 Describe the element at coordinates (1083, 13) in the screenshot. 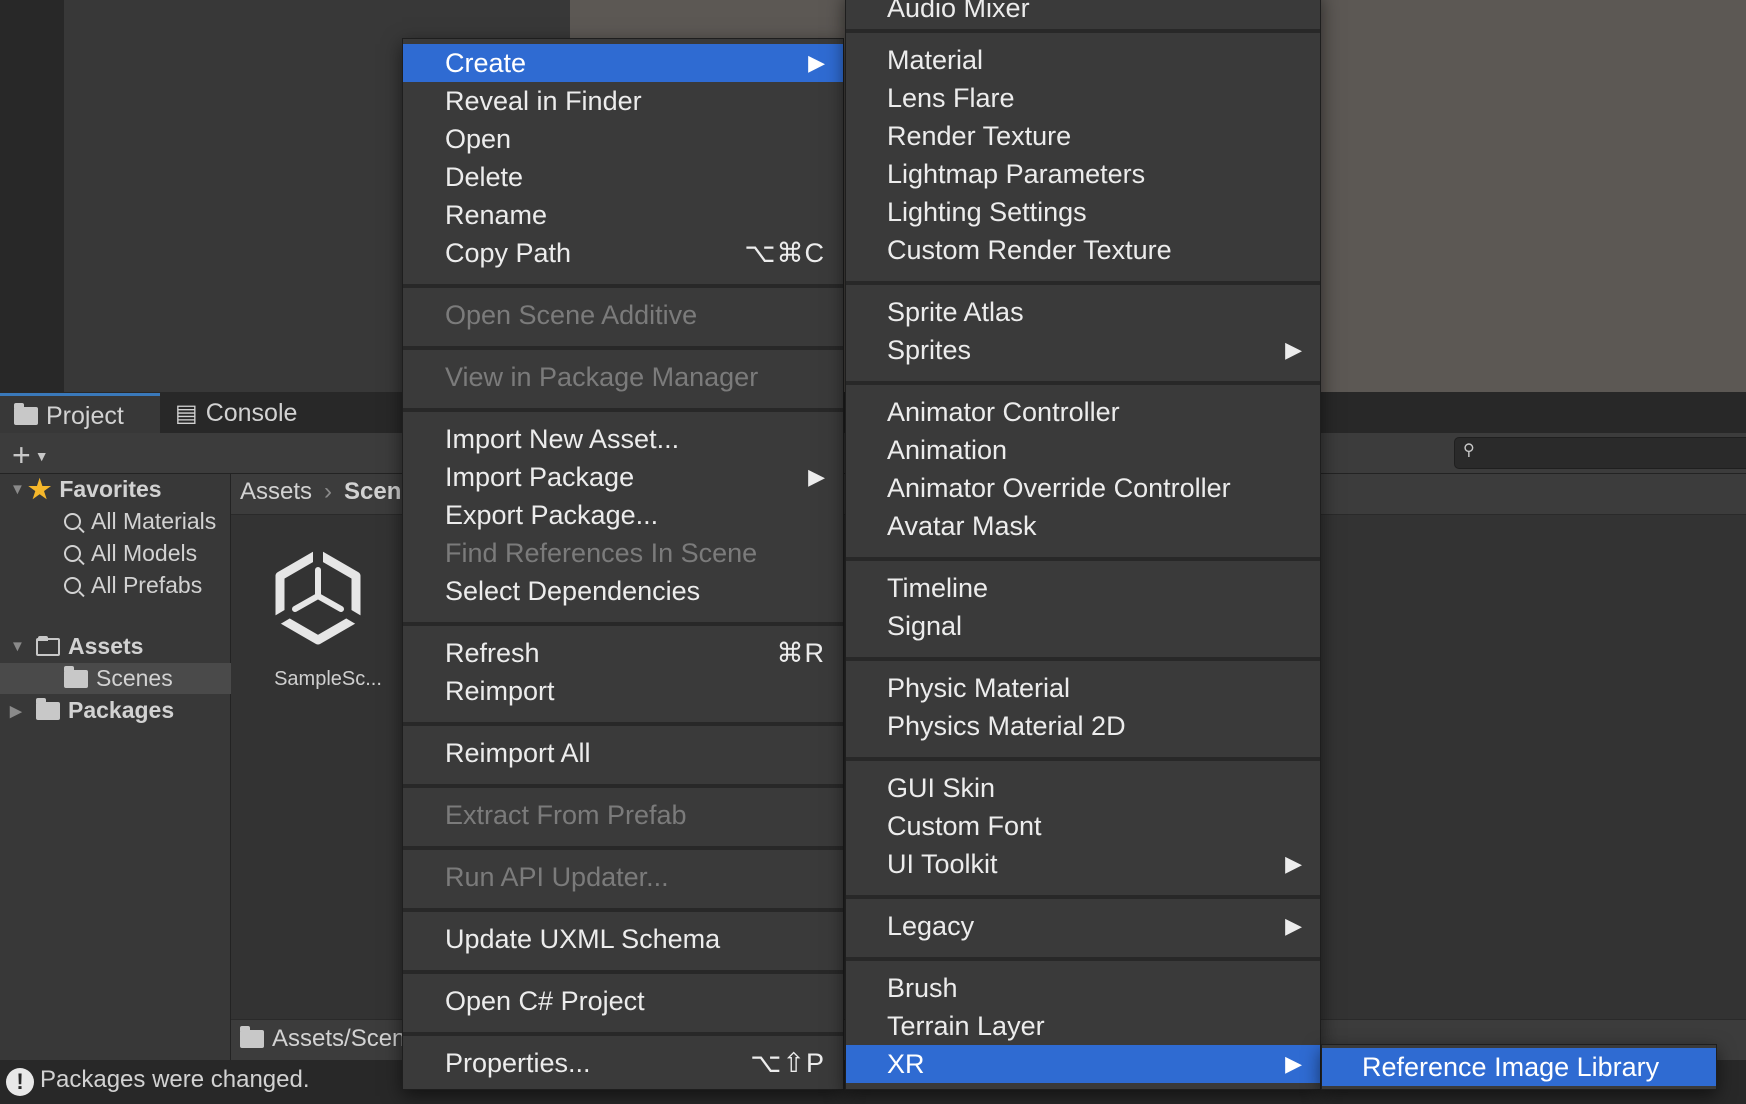

I see `menu-item-audio-mixer: Audio Mixer` at that location.